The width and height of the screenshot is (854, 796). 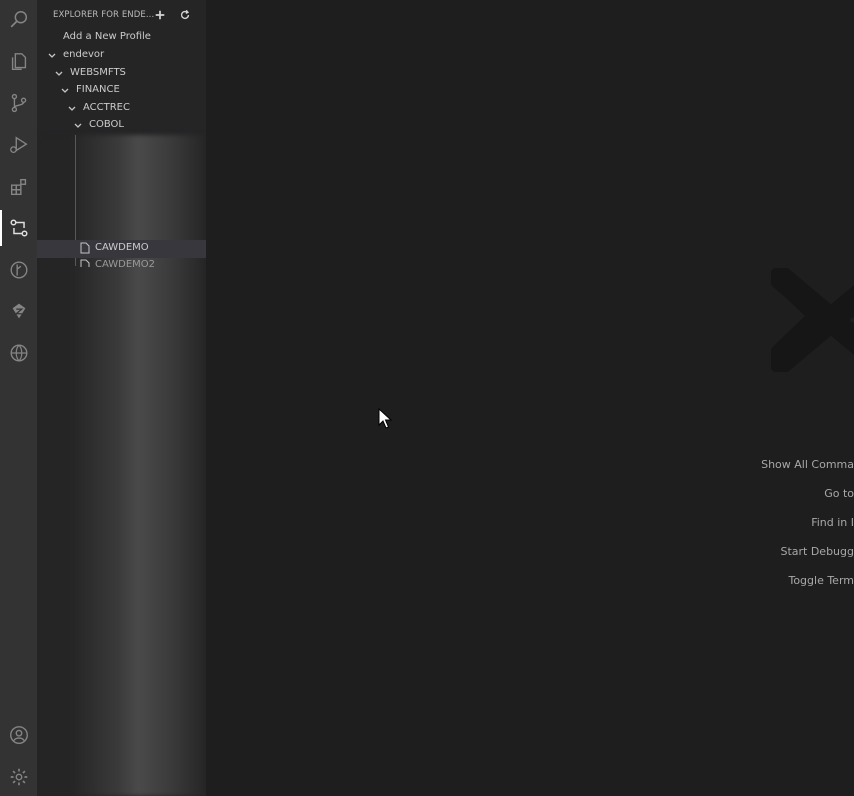 I want to click on tree-file-label: CAWDEMO, so click(x=122, y=247).